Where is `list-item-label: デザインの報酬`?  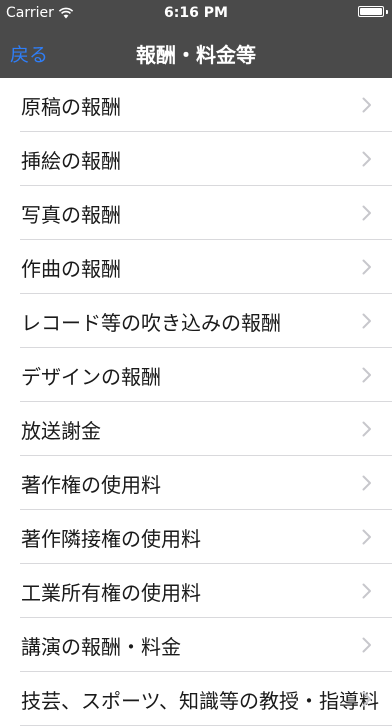 list-item-label: デザインの報酬 is located at coordinates (91, 376).